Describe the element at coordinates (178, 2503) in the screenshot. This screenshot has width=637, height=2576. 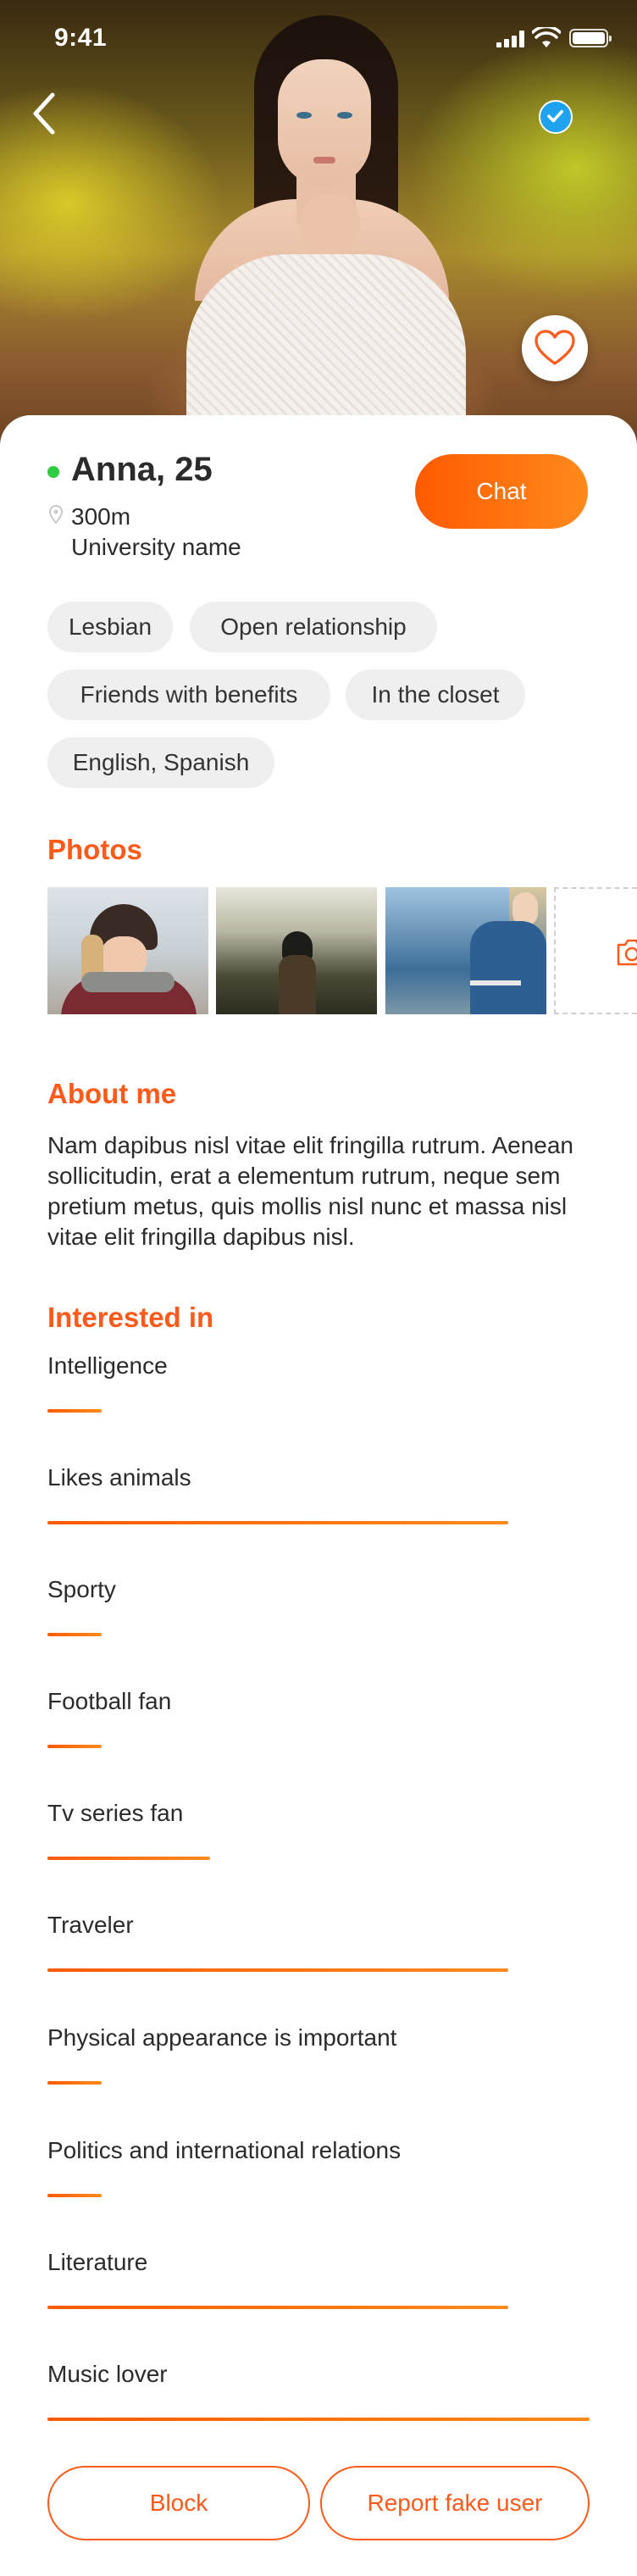
I see `block-button: Block` at that location.